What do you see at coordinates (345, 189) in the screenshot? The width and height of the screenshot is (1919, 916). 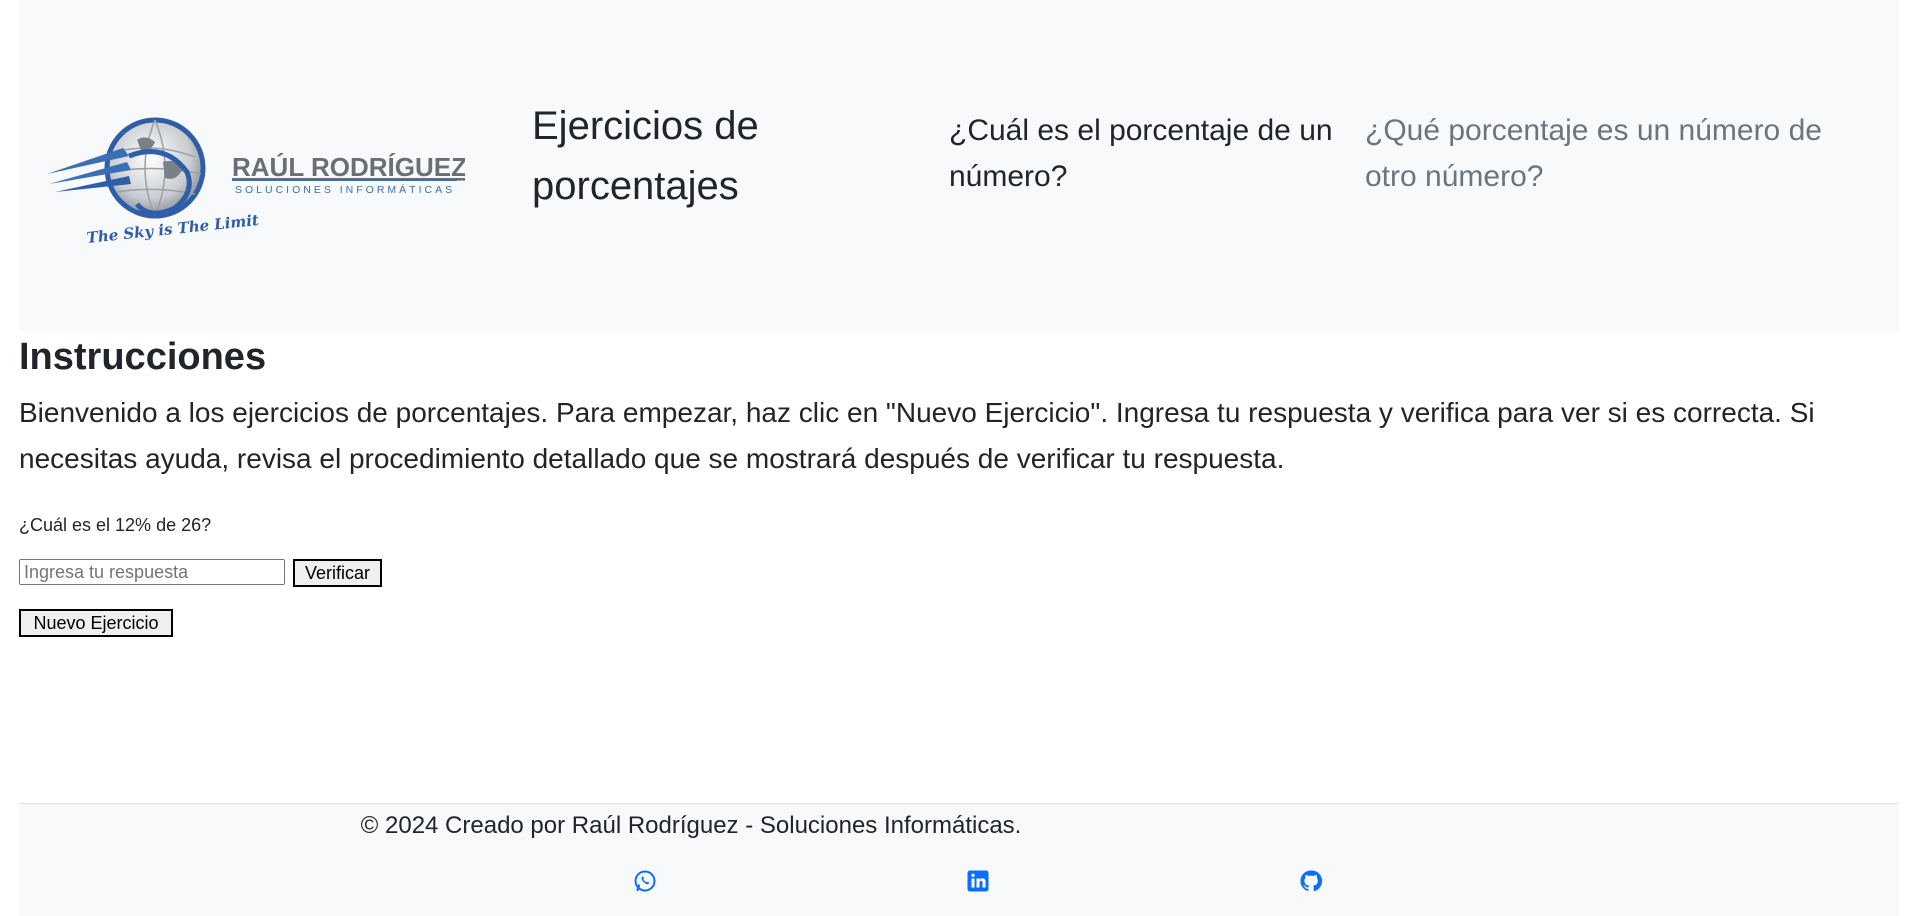 I see `logo-tagline: SOLUCIONES INFORMÁTICAS` at bounding box center [345, 189].